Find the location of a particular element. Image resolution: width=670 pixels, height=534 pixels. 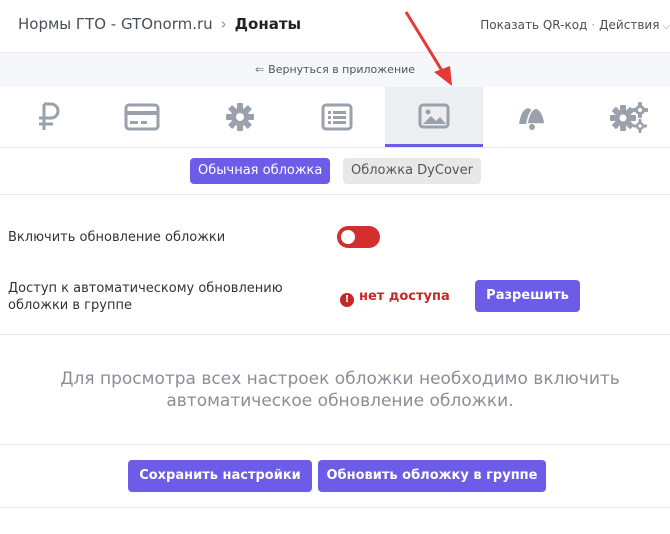

tab-notifications is located at coordinates (532, 117).